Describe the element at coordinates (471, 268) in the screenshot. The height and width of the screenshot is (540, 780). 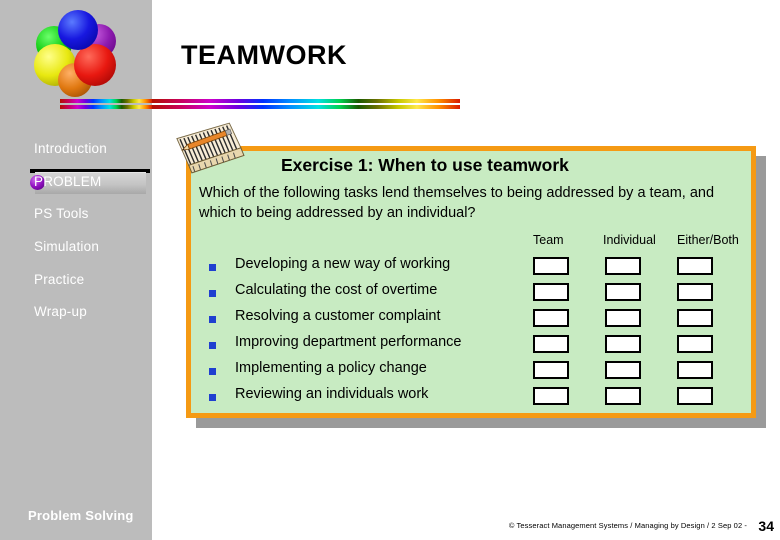
I see `task-row: Developing a new way of working` at that location.